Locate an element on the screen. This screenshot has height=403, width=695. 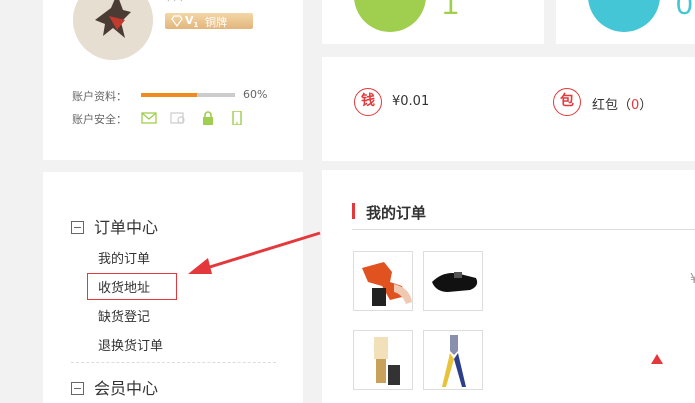
security-label: 账户安全： is located at coordinates (99, 119).